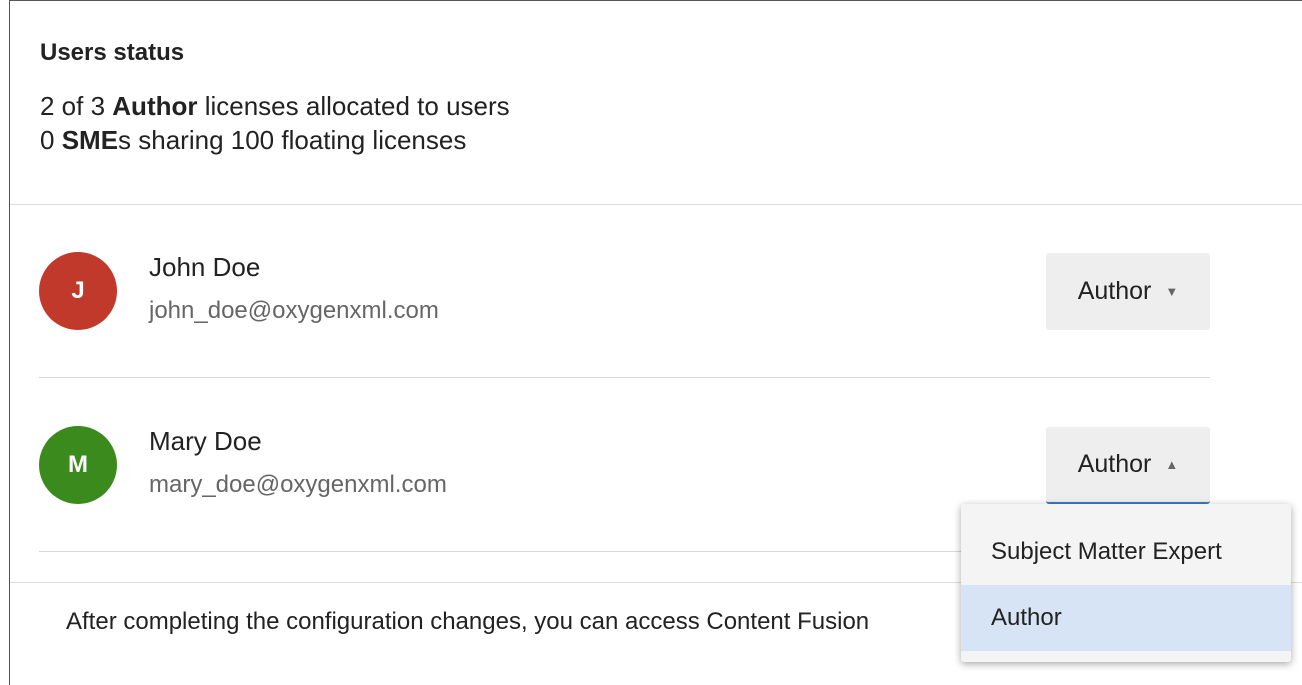  What do you see at coordinates (1126, 618) in the screenshot?
I see `role-option-author: Author` at bounding box center [1126, 618].